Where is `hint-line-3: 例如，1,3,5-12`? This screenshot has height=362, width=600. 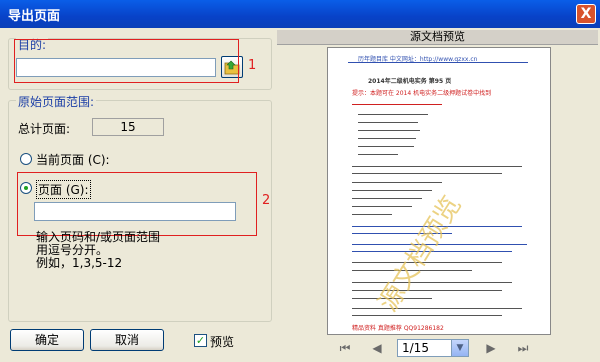 hint-line-3: 例如，1,3,5-12 is located at coordinates (79, 263).